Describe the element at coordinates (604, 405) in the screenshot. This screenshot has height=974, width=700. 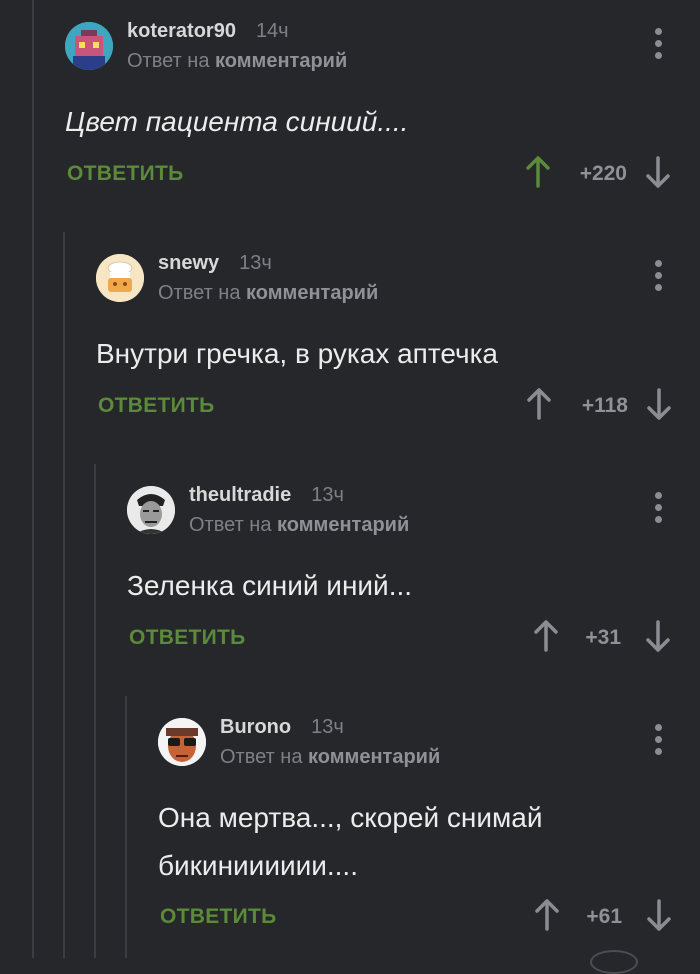
I see `comment-score: +118` at that location.